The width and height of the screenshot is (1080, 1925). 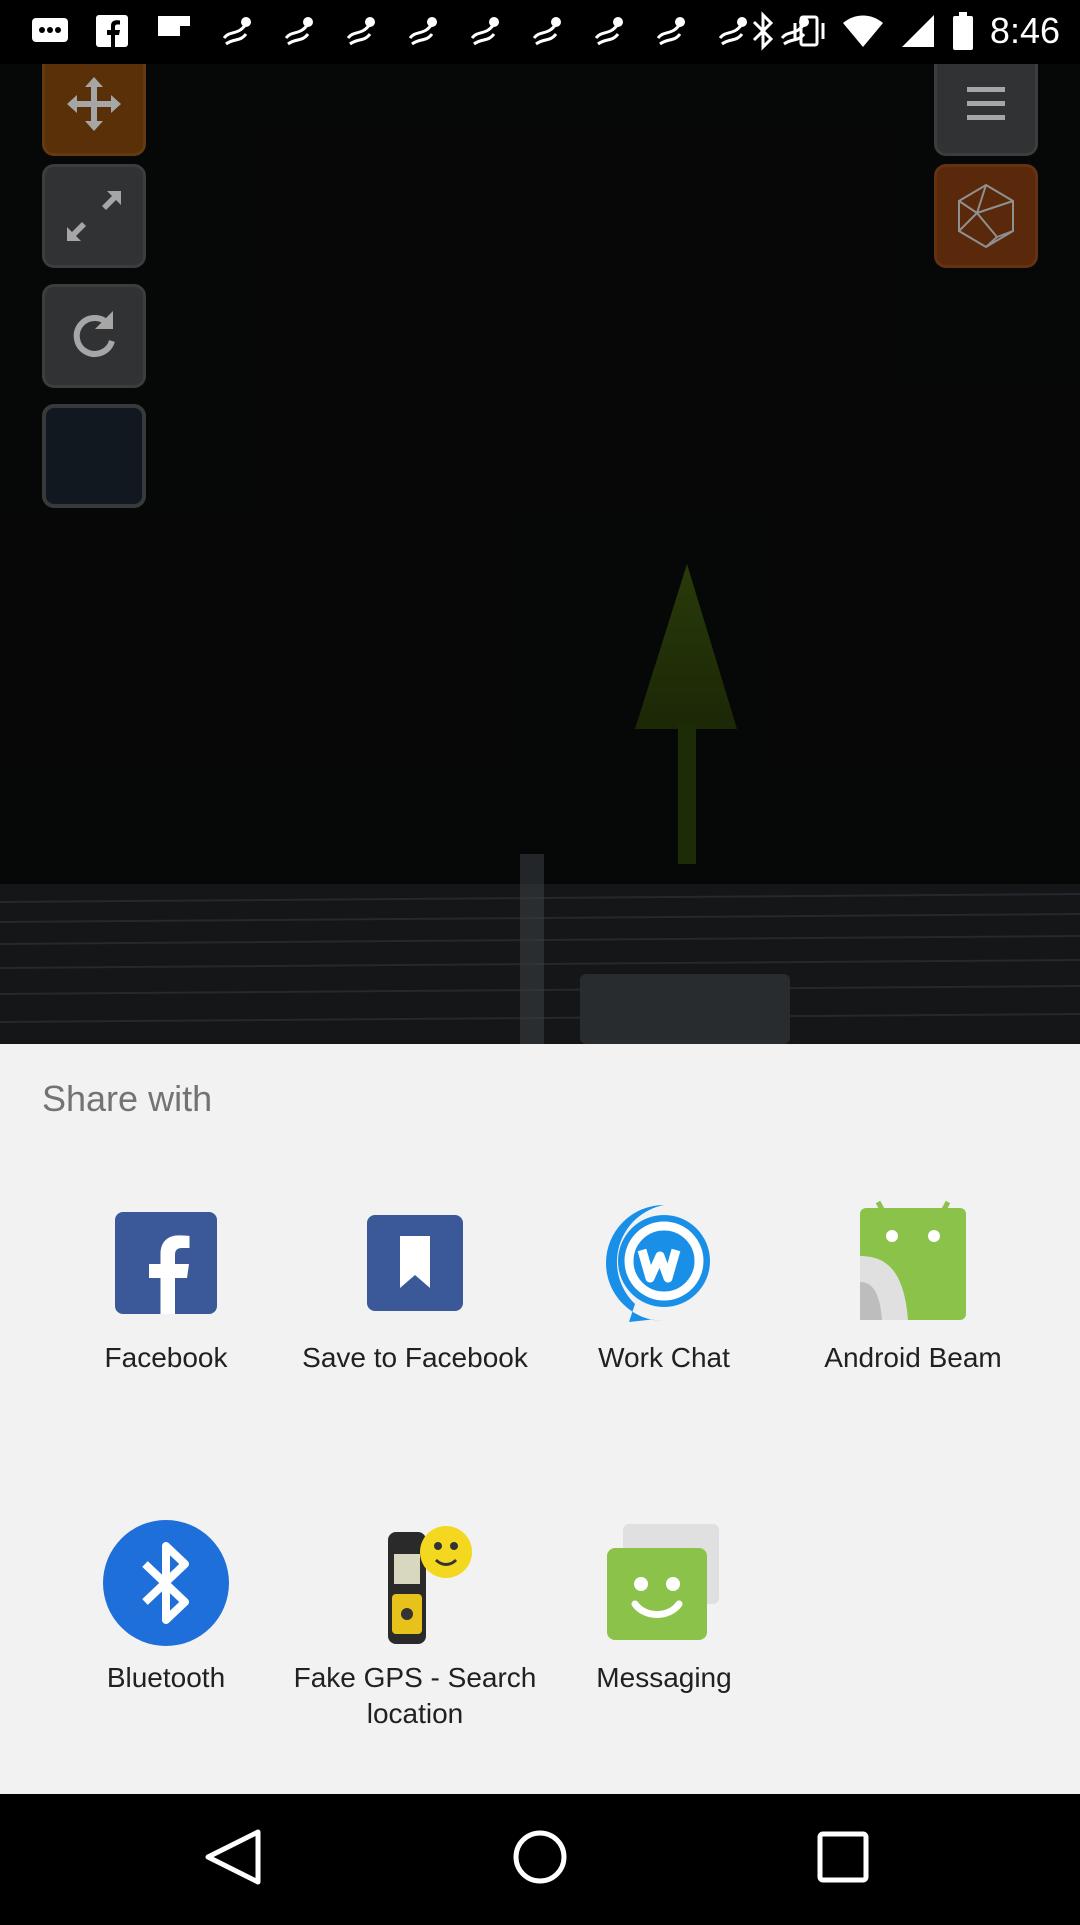 I want to click on share-target-messaging: Messaging, so click(x=664, y=1607).